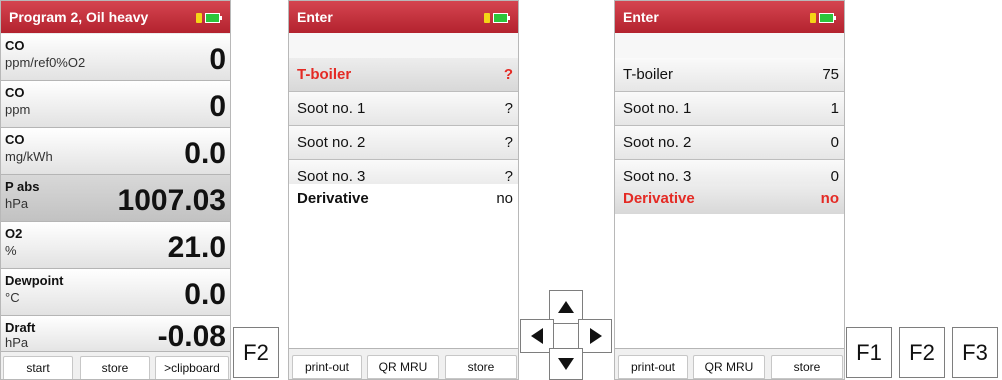  Describe the element at coordinates (20, 327) in the screenshot. I see `measurement-name: Draft` at that location.